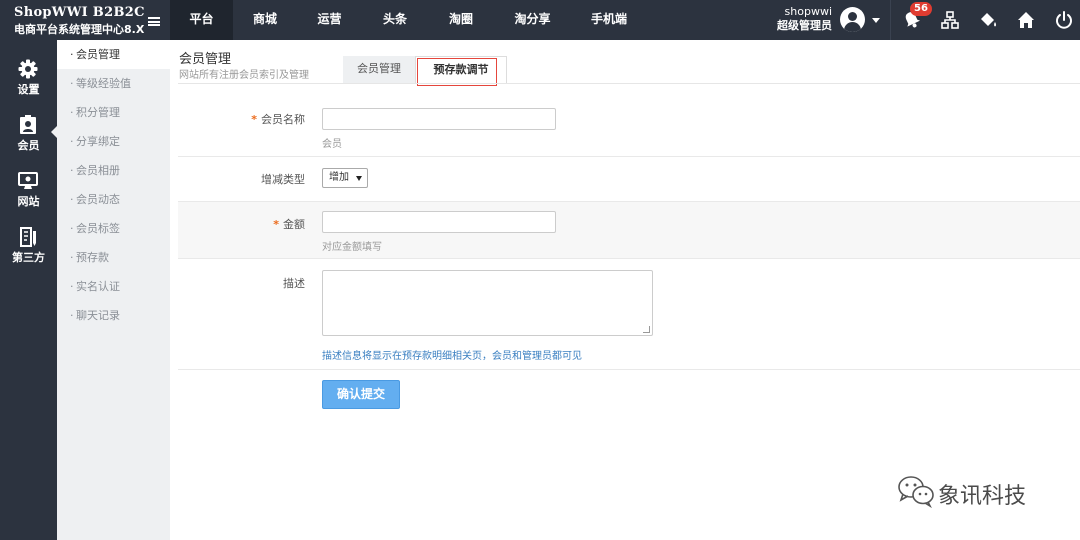  Describe the element at coordinates (808, 11) in the screenshot. I see `user-name: shopwwi` at that location.